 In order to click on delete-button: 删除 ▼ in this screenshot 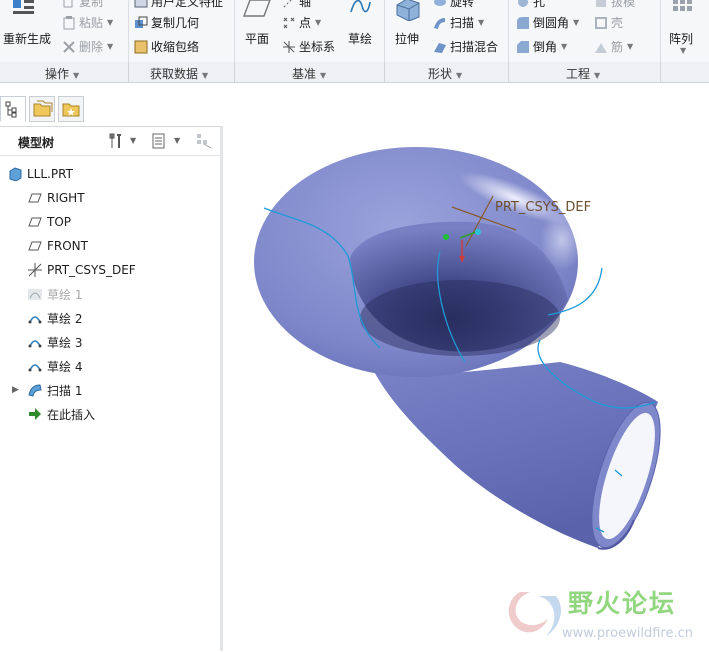, I will do `click(87, 46)`.